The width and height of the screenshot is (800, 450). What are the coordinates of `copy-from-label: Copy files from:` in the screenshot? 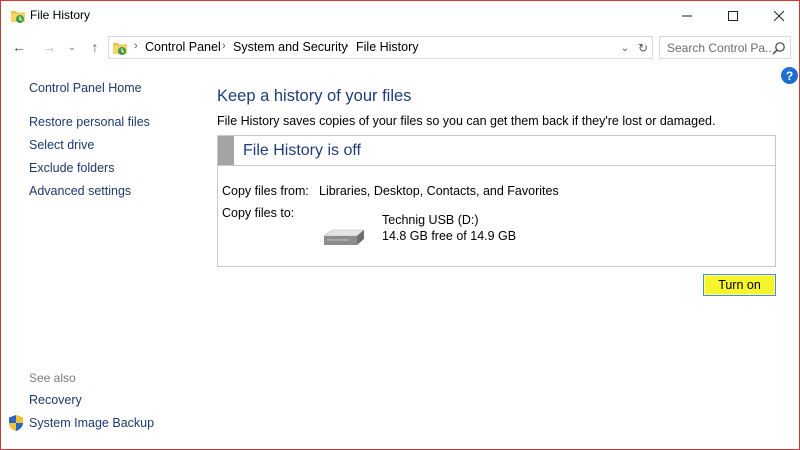 It's located at (265, 191).